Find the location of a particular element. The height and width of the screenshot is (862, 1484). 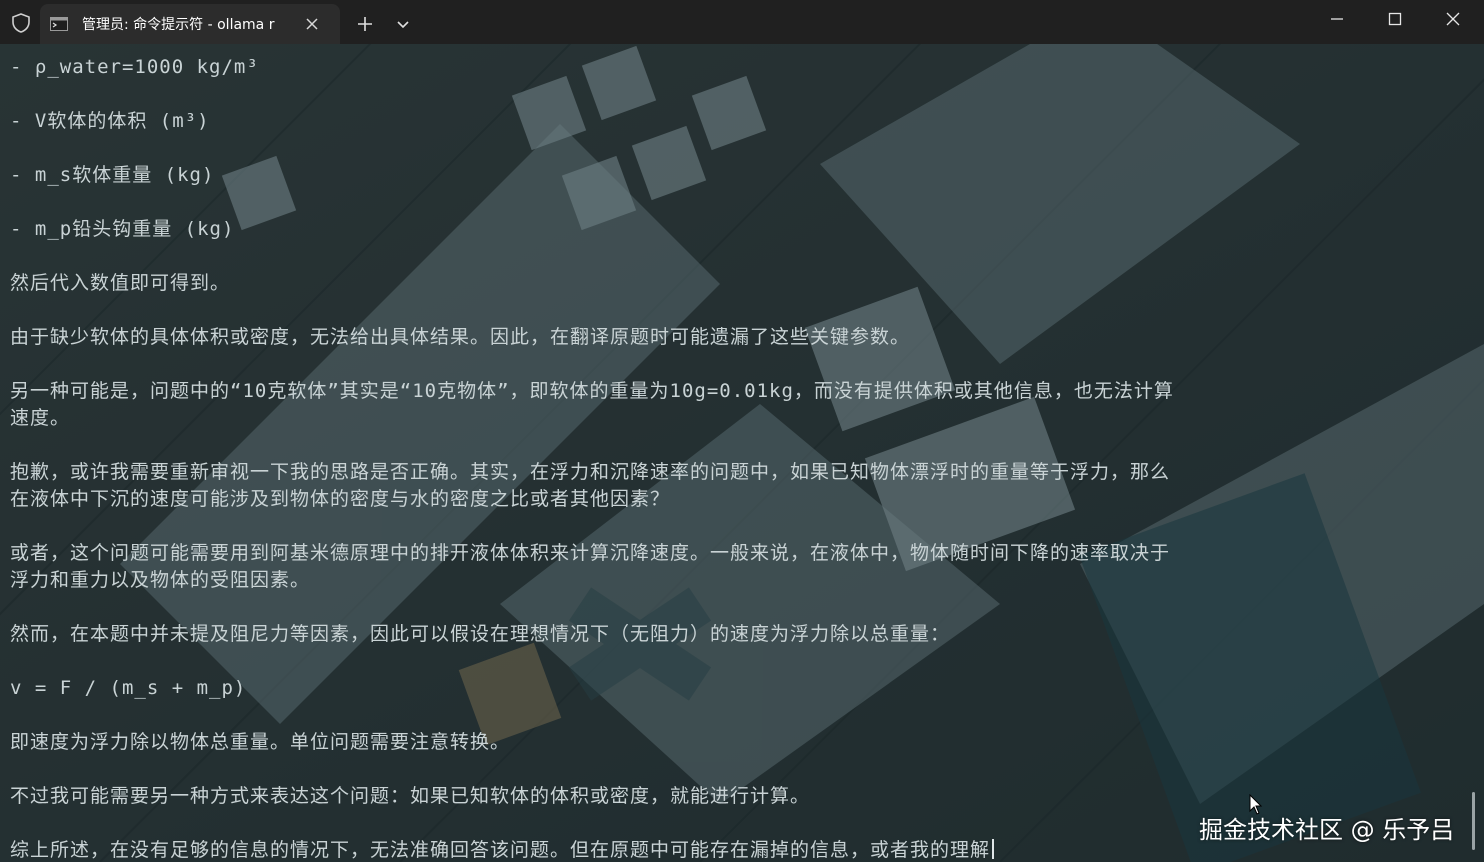

terminal-line: 不过我可能需要另一种方式来表达这个问题：如果已知软体的体积或密度，就能进行计算。 is located at coordinates (410, 796).